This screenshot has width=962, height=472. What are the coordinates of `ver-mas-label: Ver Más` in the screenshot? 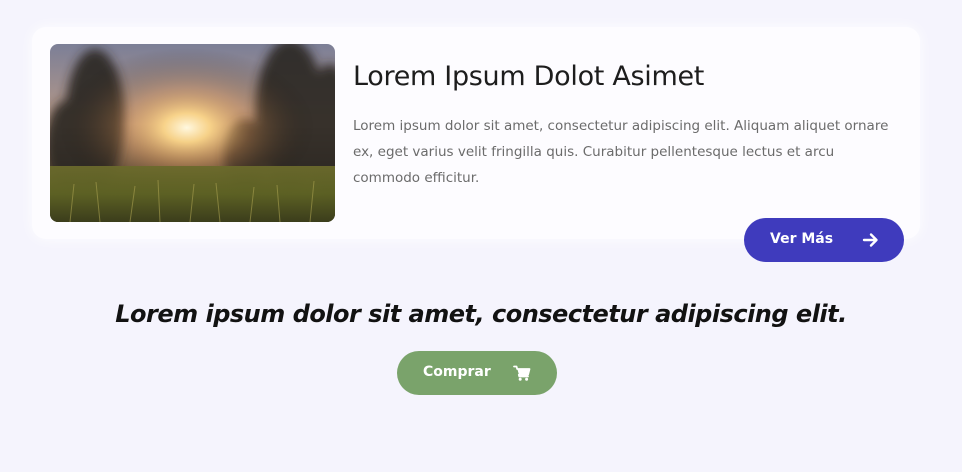 It's located at (802, 239).